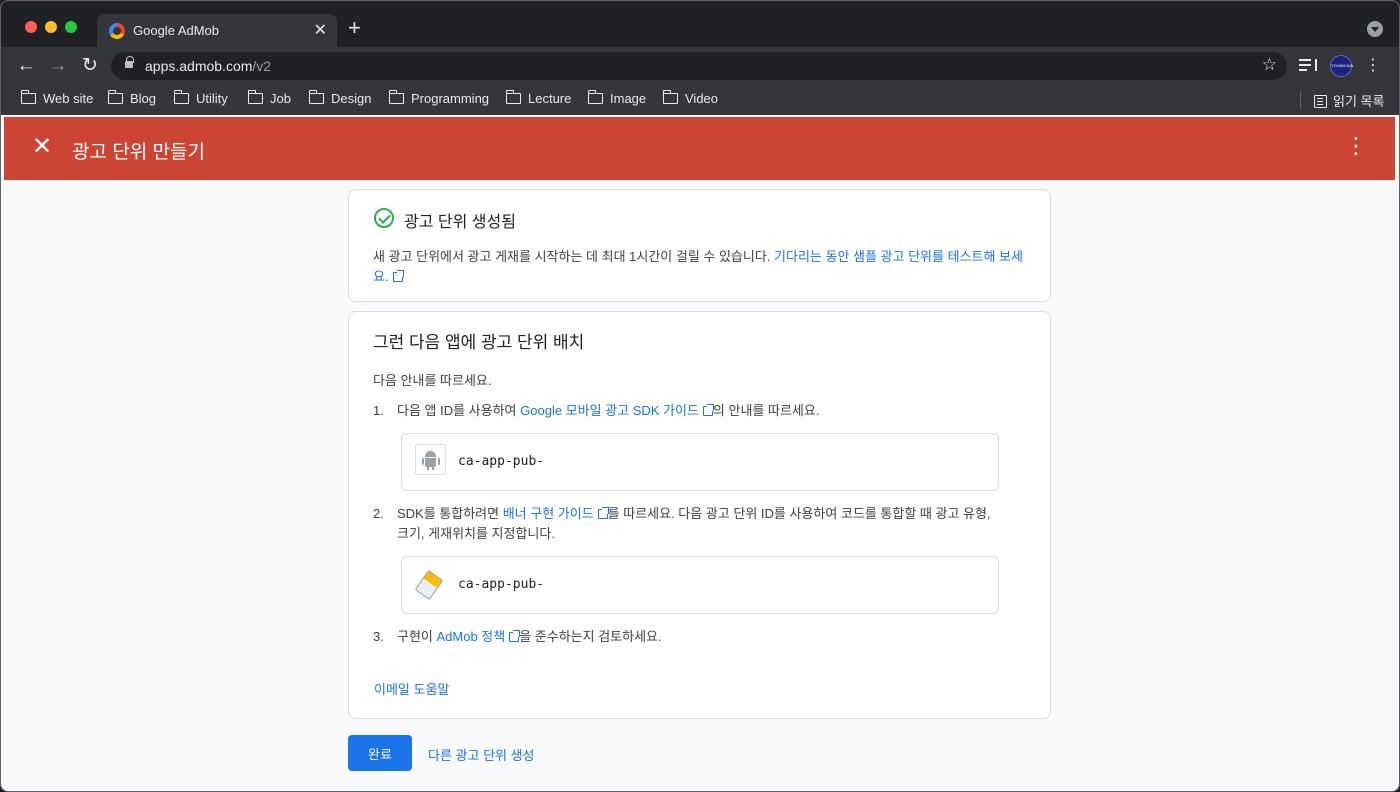 This screenshot has width=1400, height=792. I want to click on create-another-ad-unit-button: 다른 광고 단위 생성, so click(481, 754).